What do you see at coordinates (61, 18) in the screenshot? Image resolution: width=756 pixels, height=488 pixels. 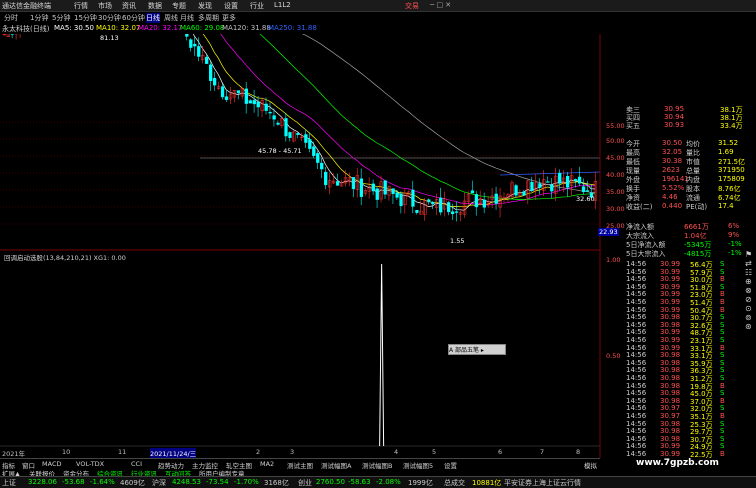 I see `tf-5min: 5分钟` at bounding box center [61, 18].